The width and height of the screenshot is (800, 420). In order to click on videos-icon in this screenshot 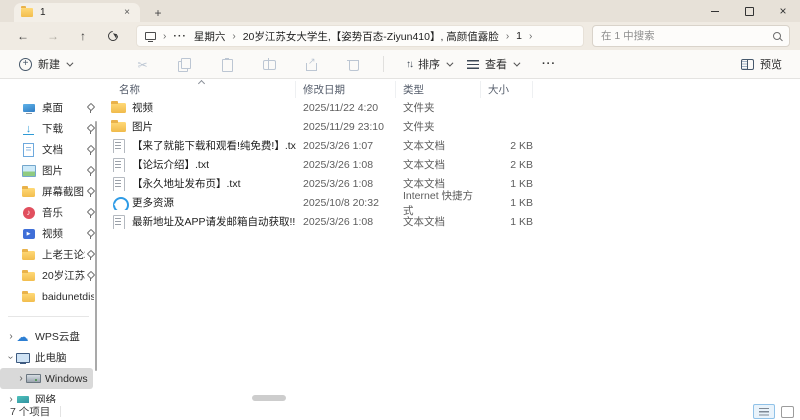, I will do `click(28, 233)`.